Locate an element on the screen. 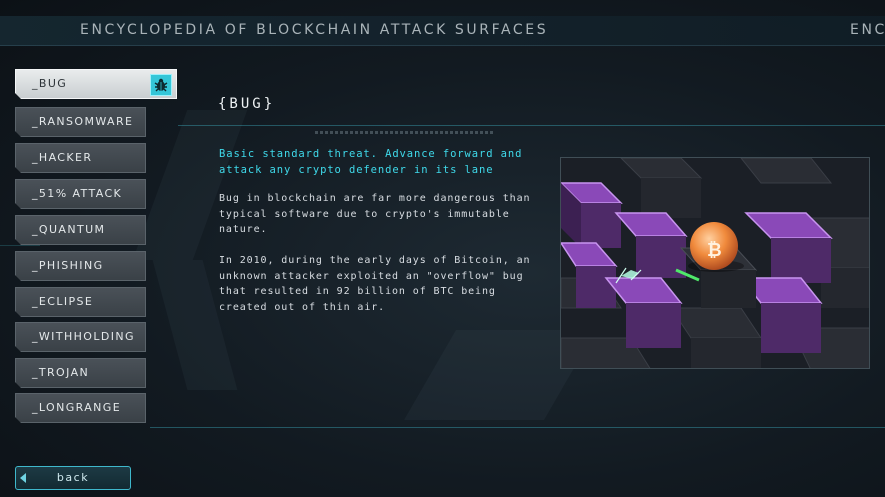 Image resolution: width=885 pixels, height=497 pixels. page-title-repeat: ENC is located at coordinates (867, 30).